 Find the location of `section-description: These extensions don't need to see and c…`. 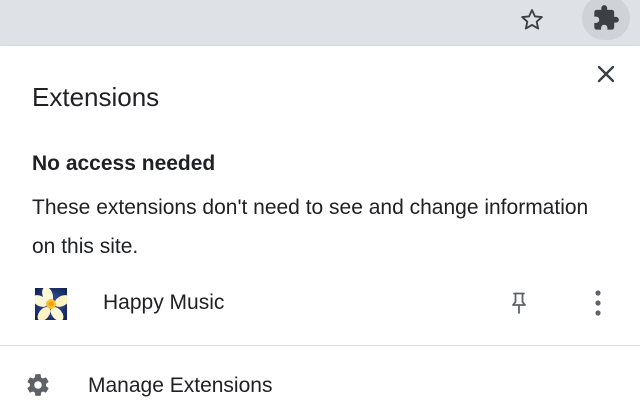

section-description: These extensions don't need to see and c… is located at coordinates (310, 227).